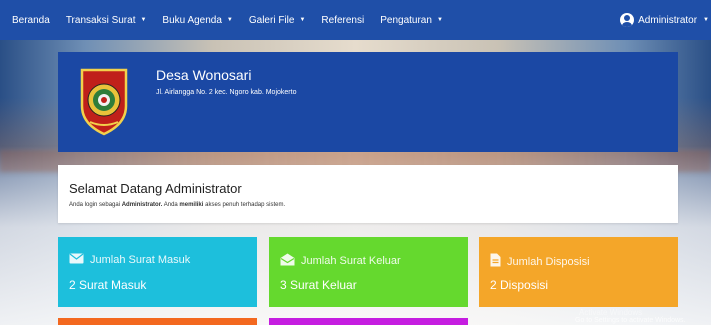 This screenshot has width=711, height=325. What do you see at coordinates (171, 205) in the screenshot?
I see `welcome-text-mid: Anda` at bounding box center [171, 205].